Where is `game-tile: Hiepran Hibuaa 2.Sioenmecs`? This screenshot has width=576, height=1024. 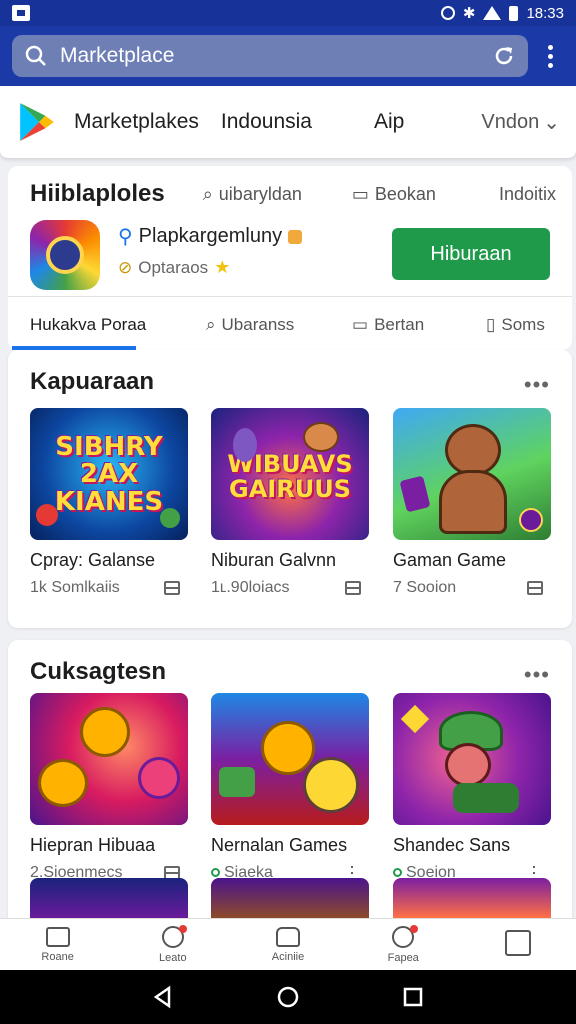
game-tile: Hiepran Hibuaa 2.Sioenmecs is located at coordinates (109, 787).